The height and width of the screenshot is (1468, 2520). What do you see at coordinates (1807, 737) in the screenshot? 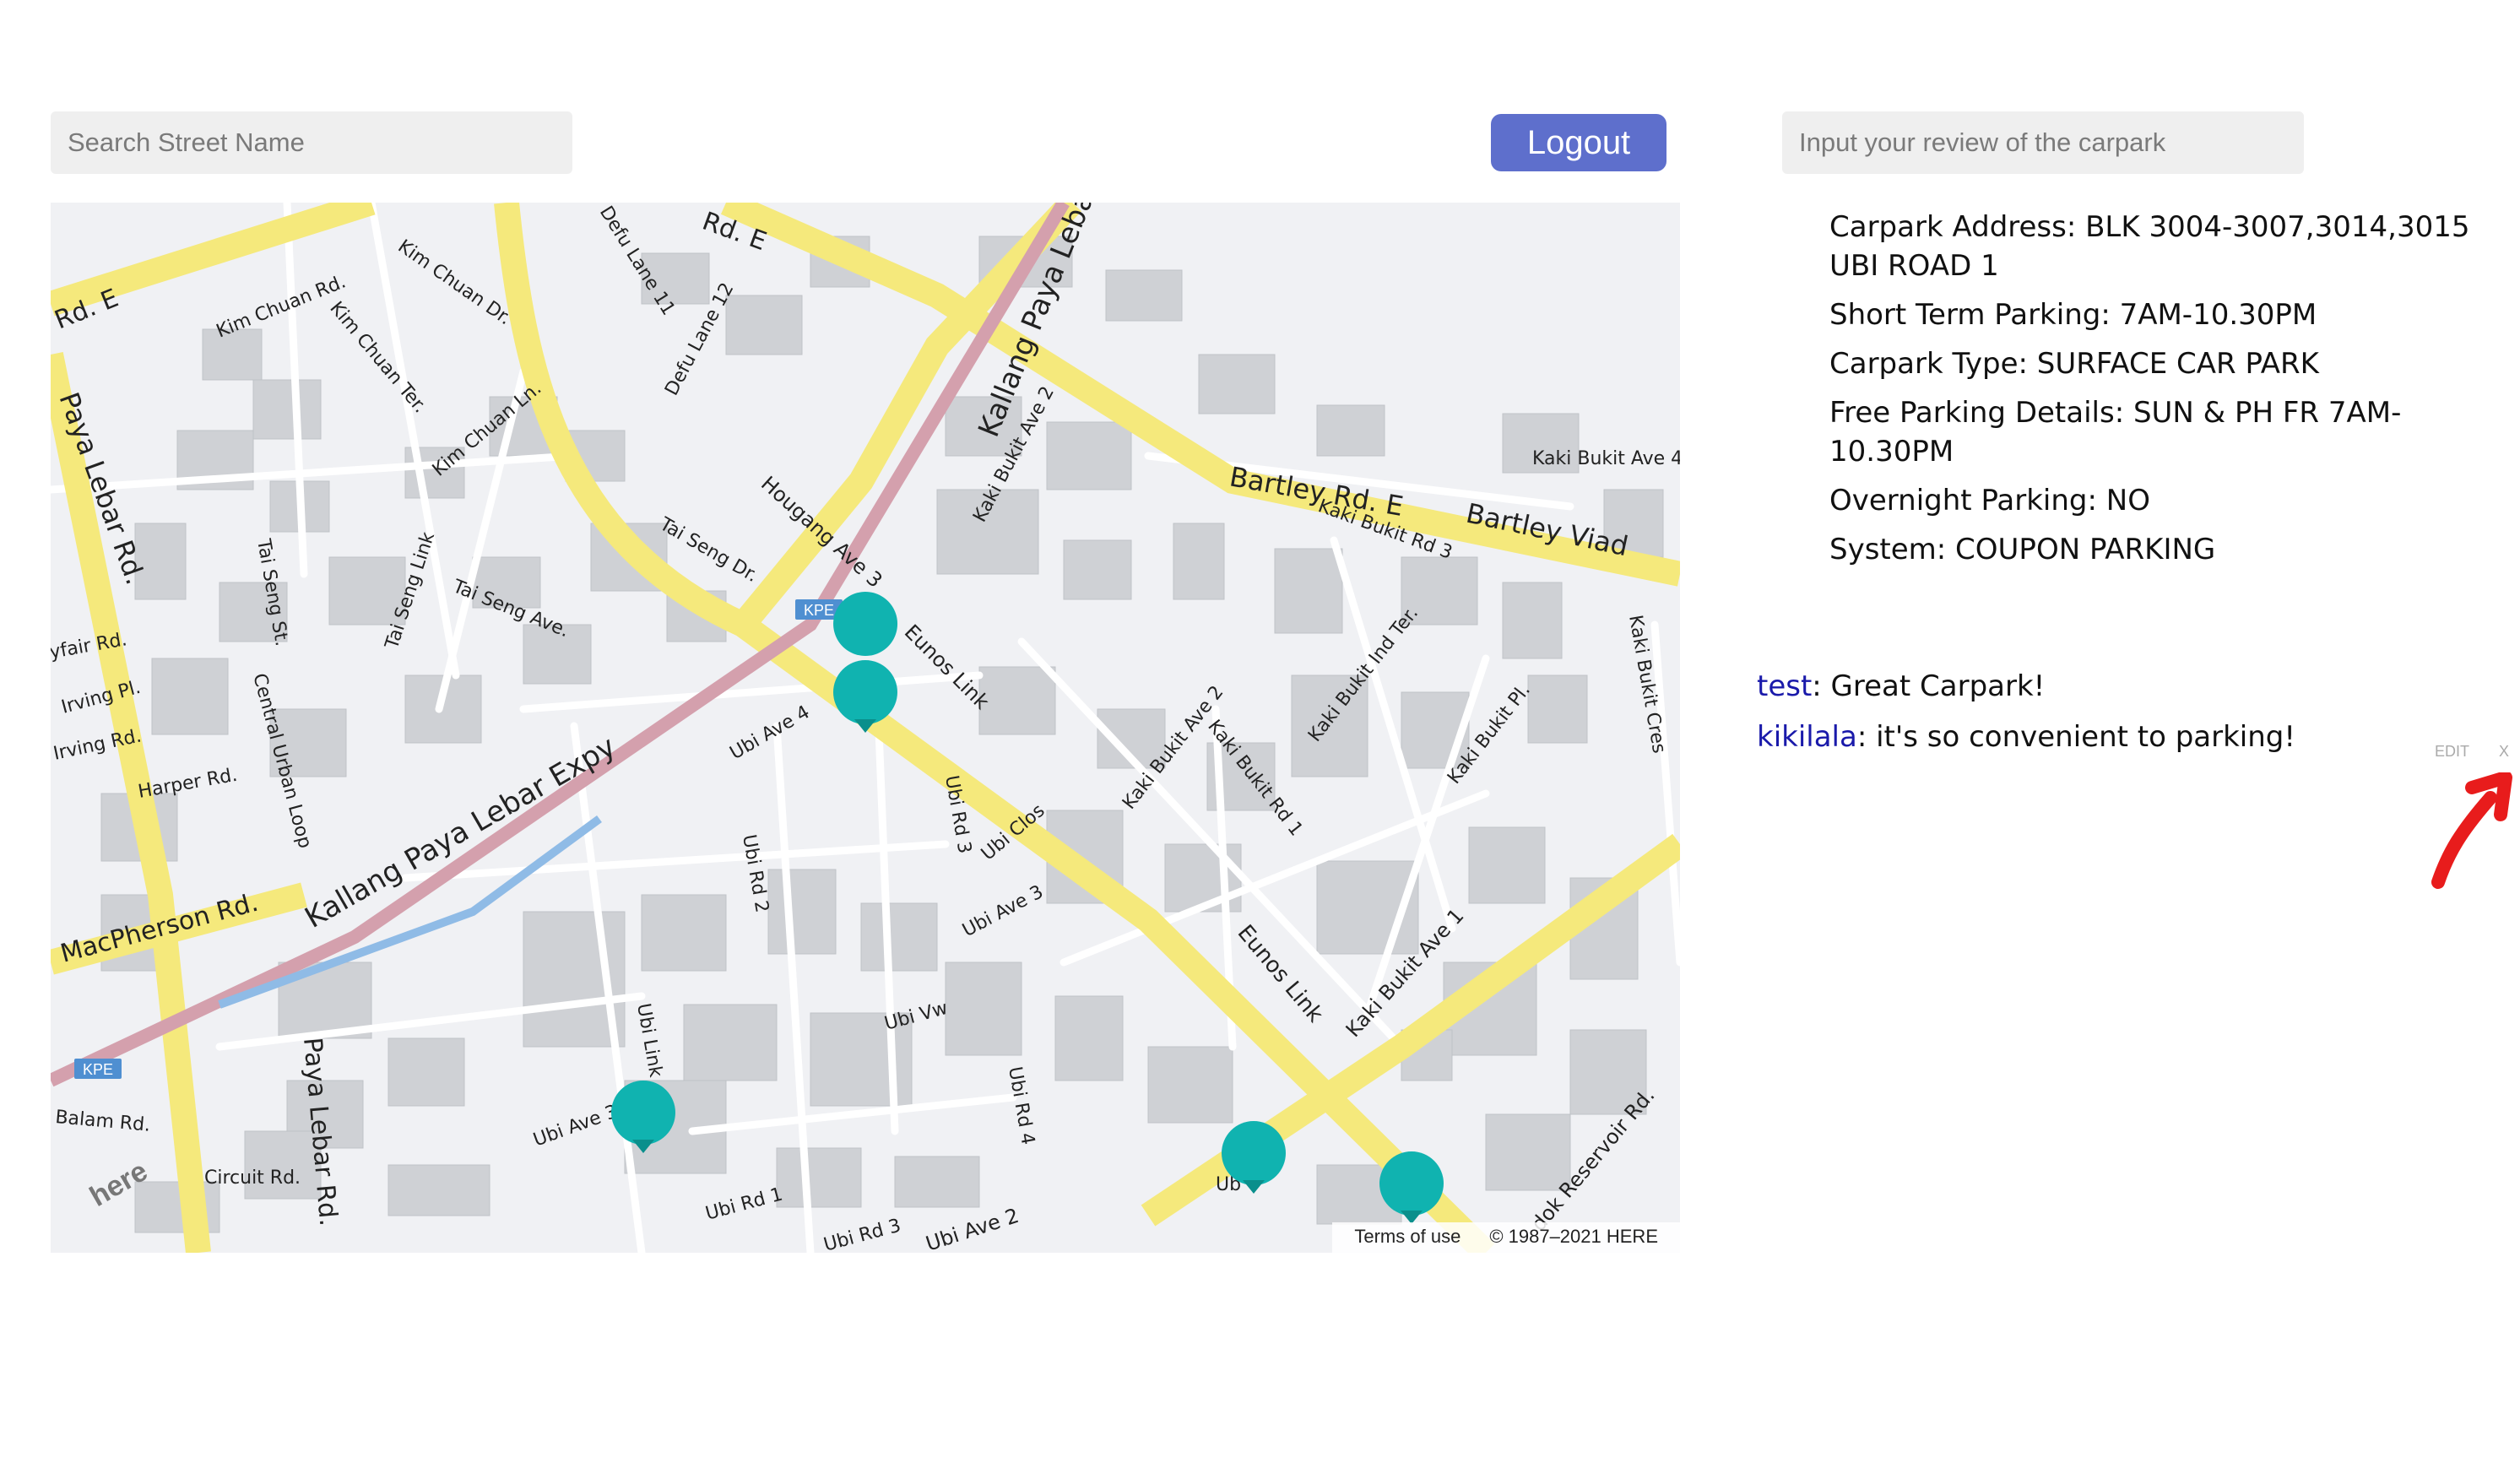
I see `review-username: kikilala` at bounding box center [1807, 737].